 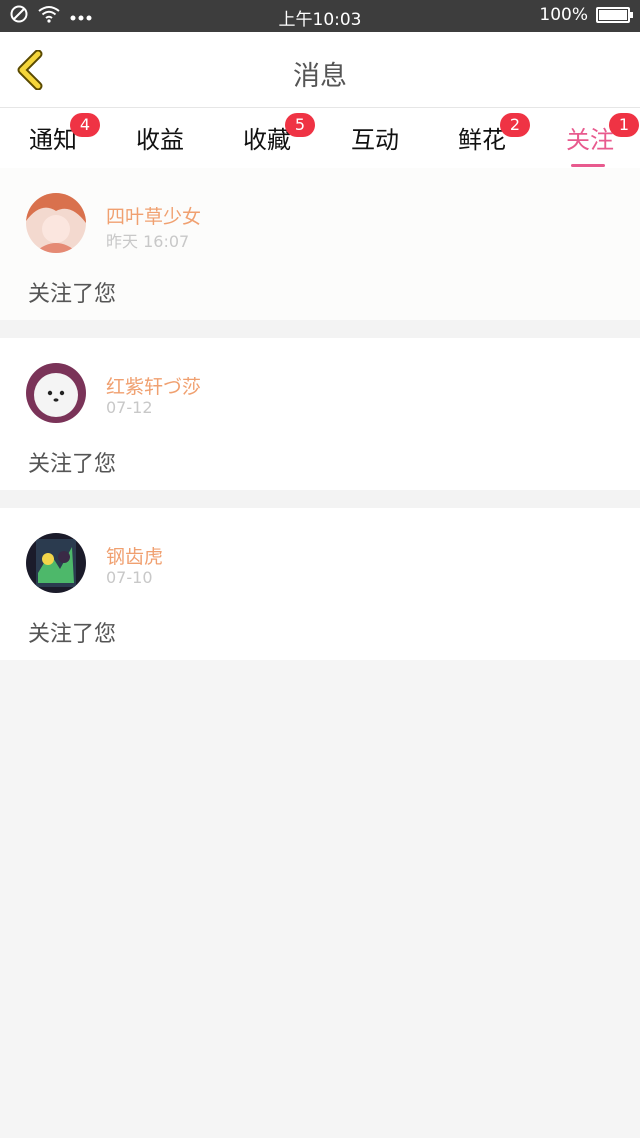 What do you see at coordinates (624, 125) in the screenshot?
I see `tab-badge: 1` at bounding box center [624, 125].